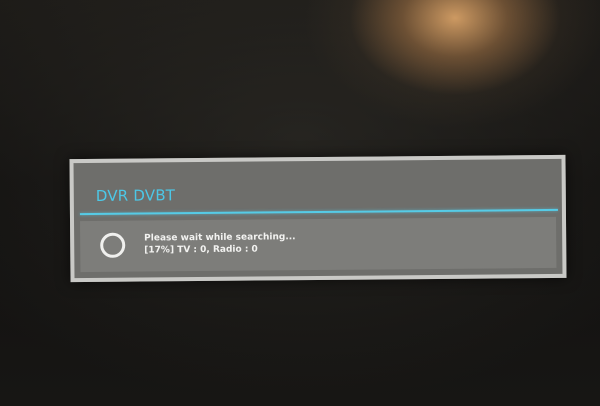 The height and width of the screenshot is (406, 600). Describe the element at coordinates (318, 212) in the screenshot. I see `title-divider` at that location.